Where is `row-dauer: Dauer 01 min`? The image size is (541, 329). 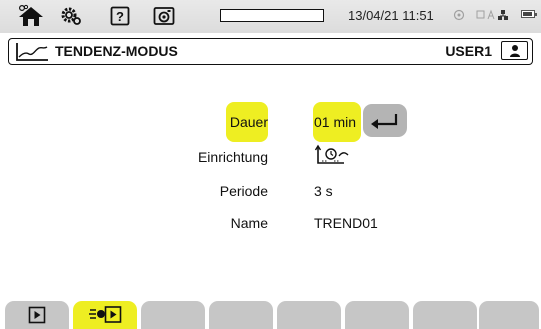 row-dauer: Dauer 01 min is located at coordinates (270, 122).